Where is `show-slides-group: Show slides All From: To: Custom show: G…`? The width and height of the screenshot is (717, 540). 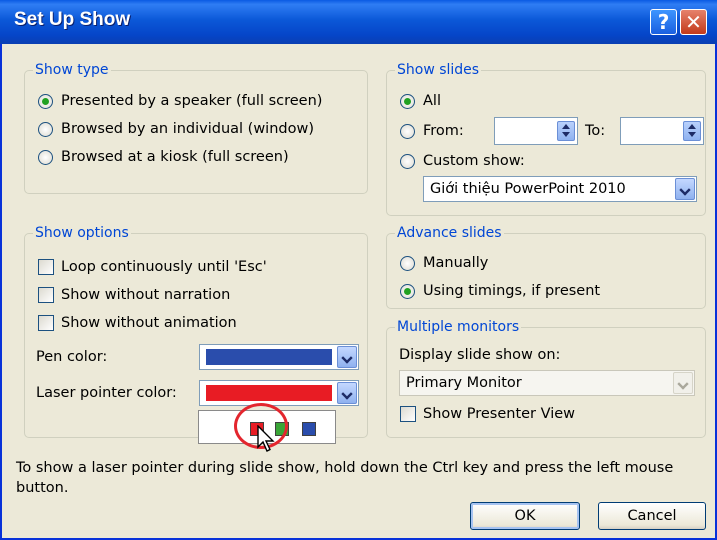 show-slides-group: Show slides All From: To: Custom show: G… is located at coordinates (546, 138).